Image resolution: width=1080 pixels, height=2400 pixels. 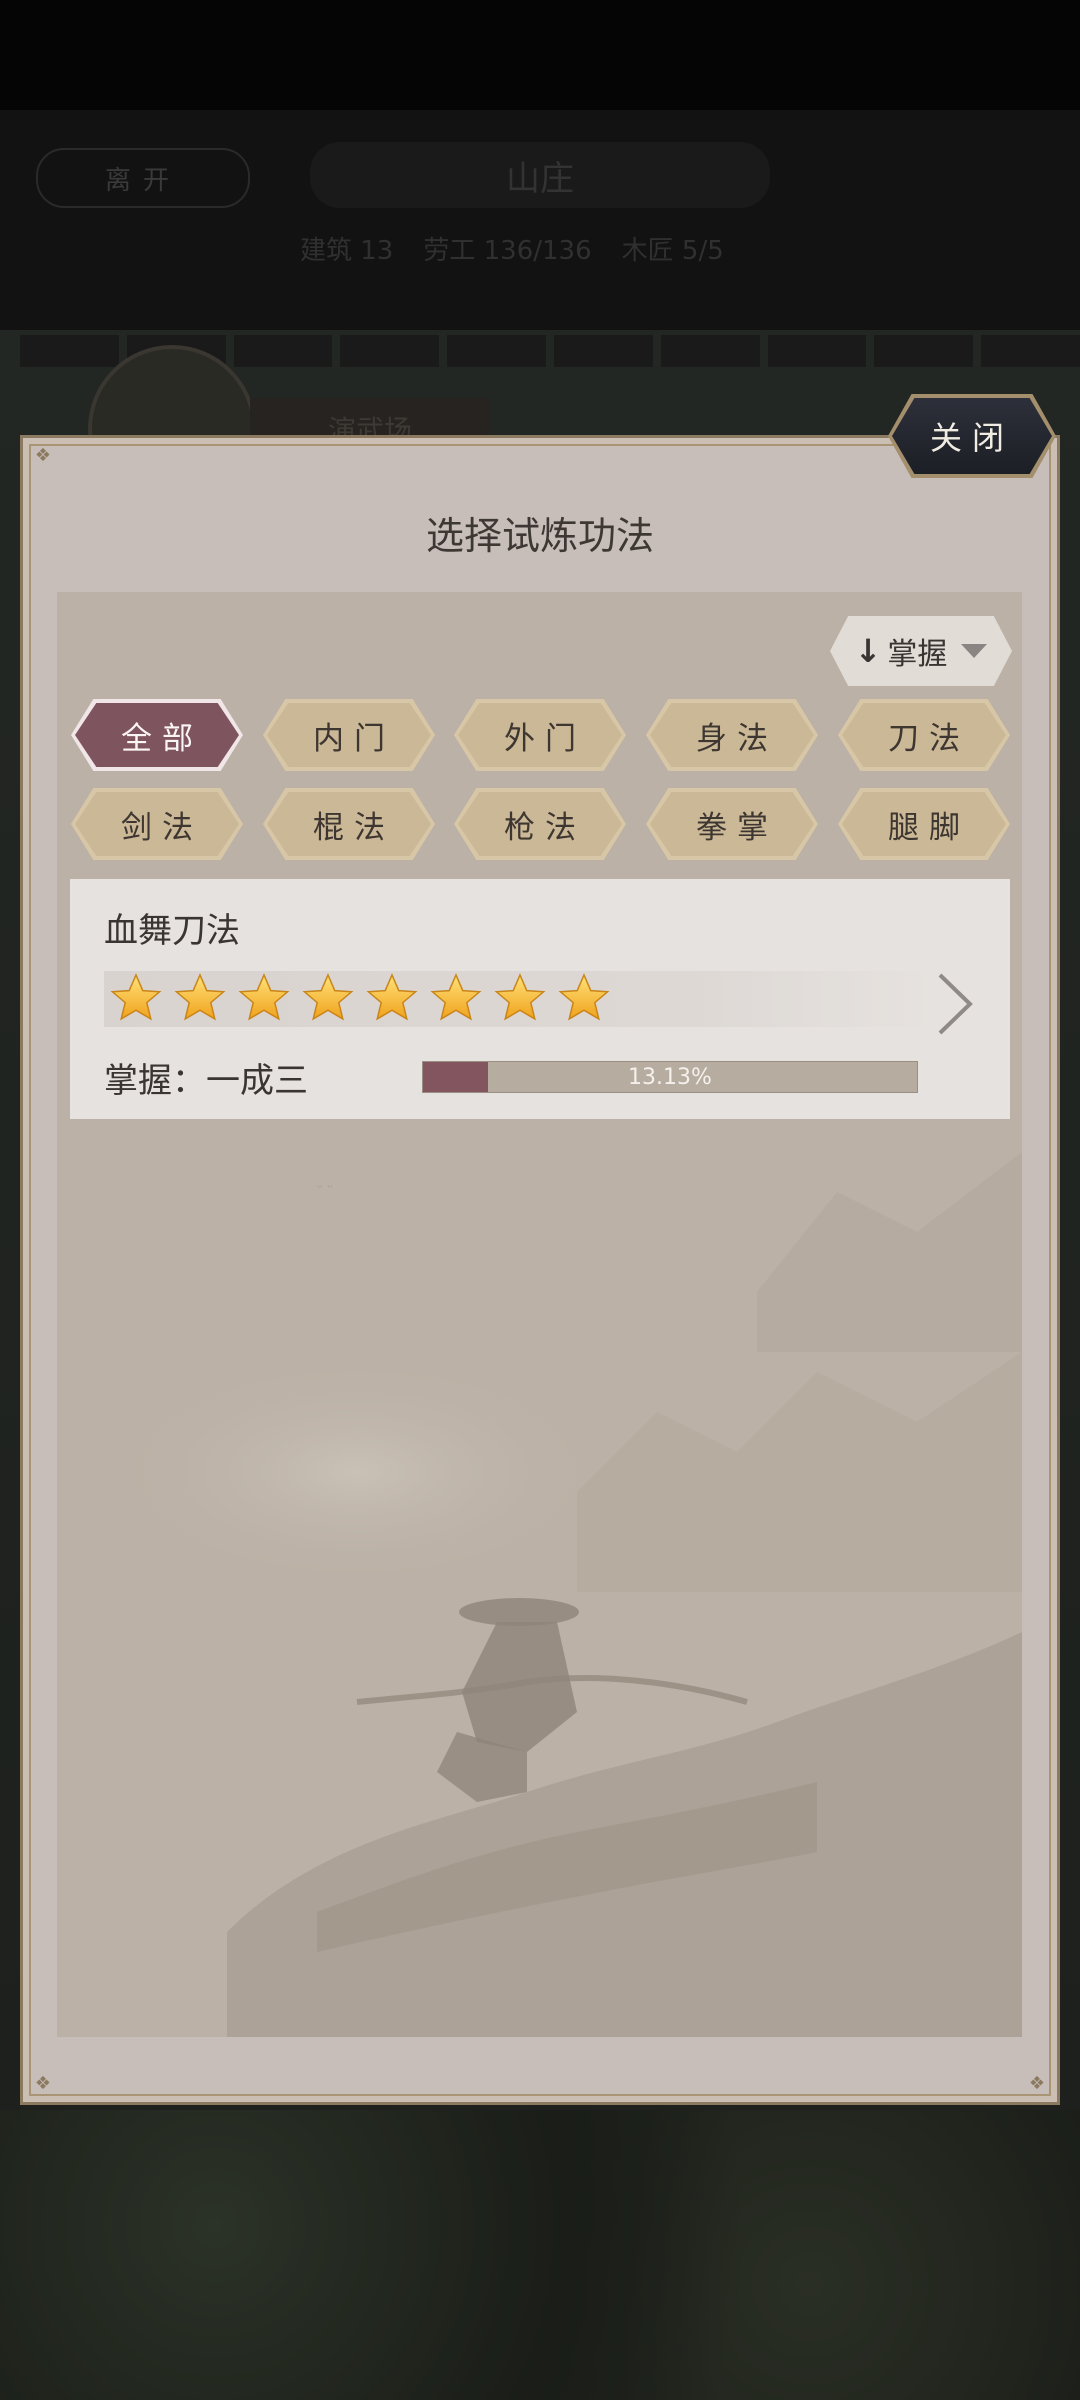 I want to click on filter-inner-sect: 内门, so click(x=349, y=735).